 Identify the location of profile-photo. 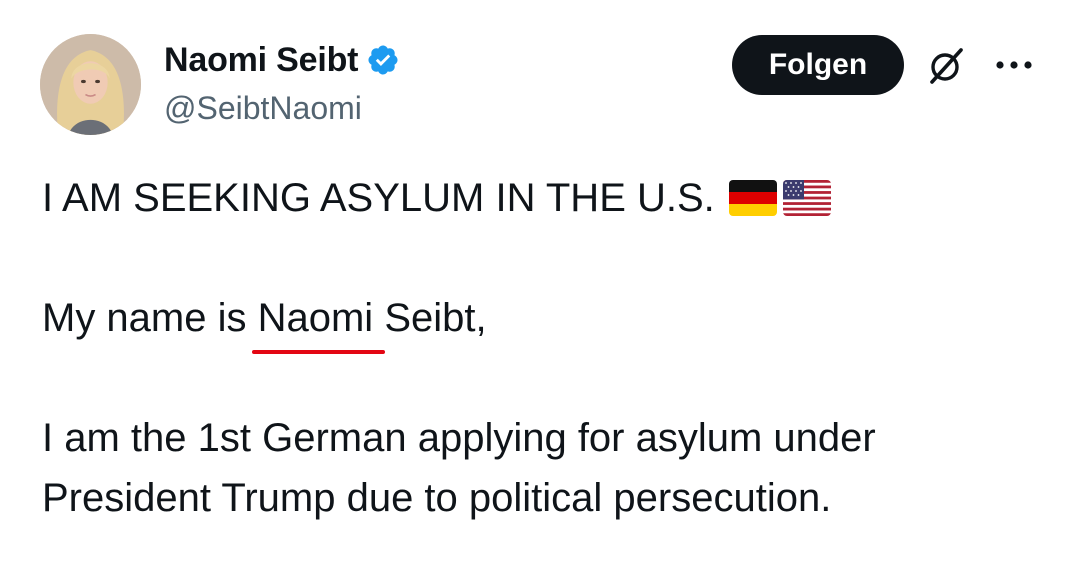
(90, 84).